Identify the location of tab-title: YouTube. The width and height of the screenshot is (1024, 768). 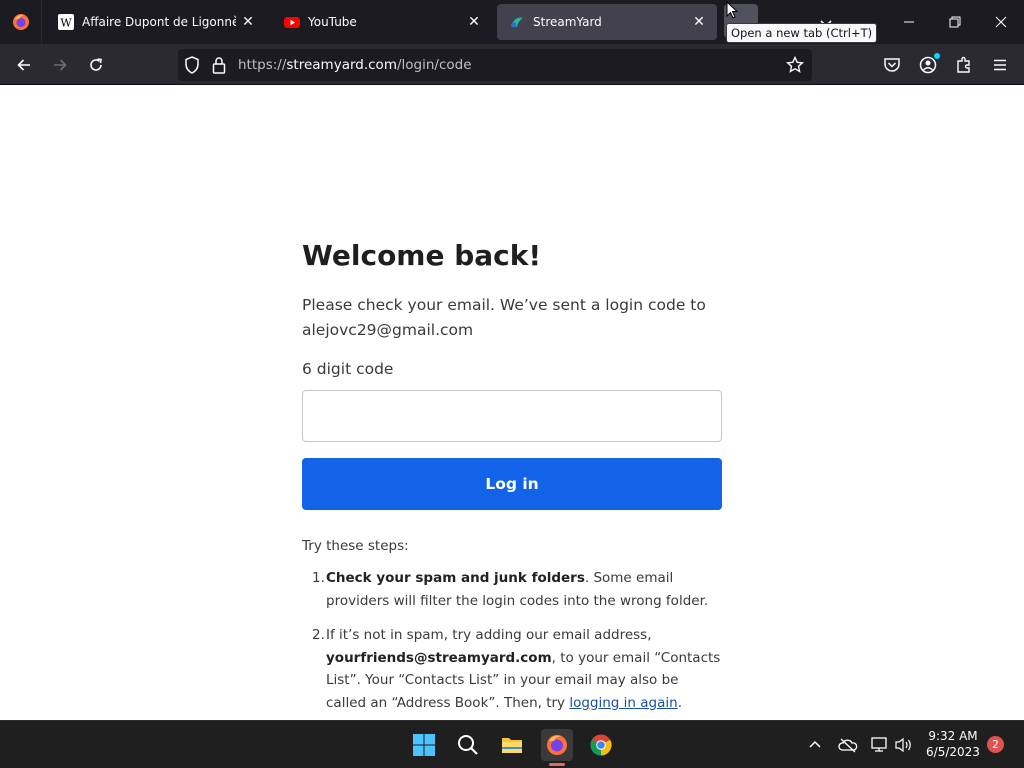
(332, 22).